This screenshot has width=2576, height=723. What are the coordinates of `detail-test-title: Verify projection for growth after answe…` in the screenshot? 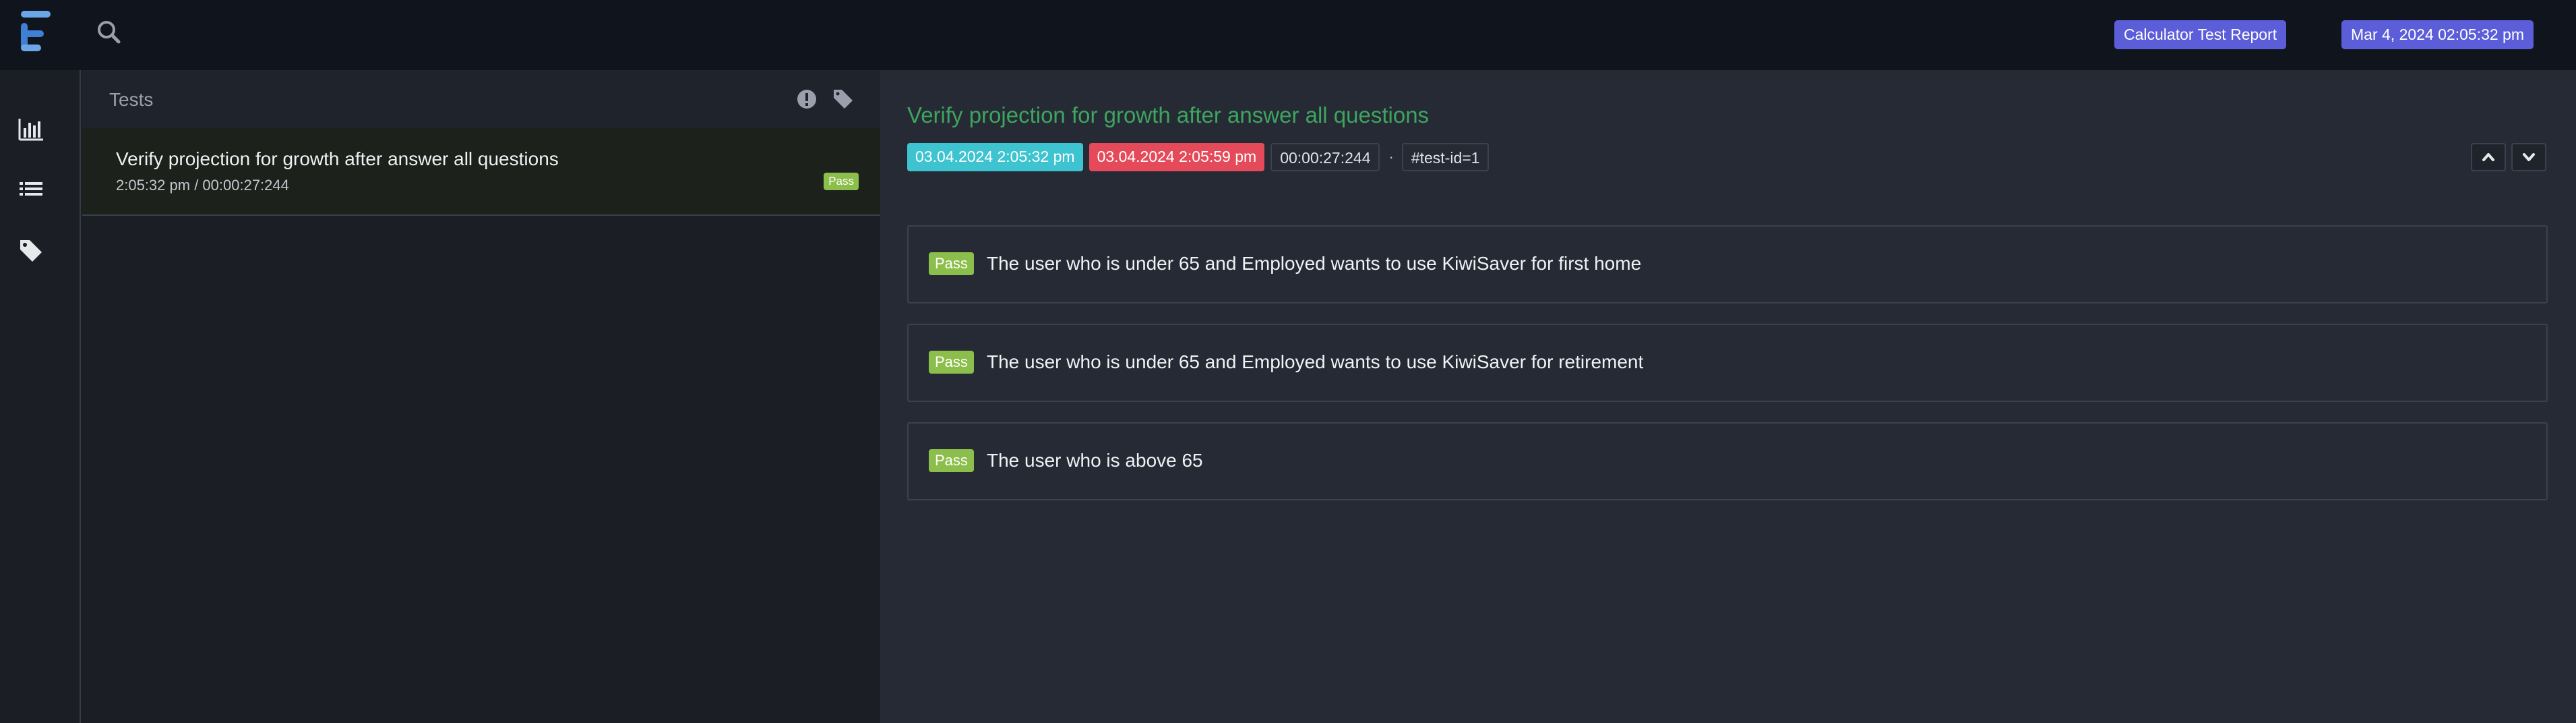 It's located at (1169, 115).